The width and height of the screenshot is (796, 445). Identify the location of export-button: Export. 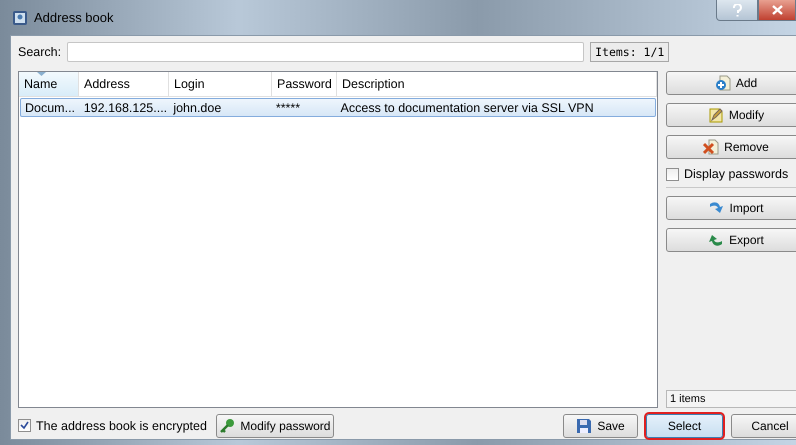
(731, 240).